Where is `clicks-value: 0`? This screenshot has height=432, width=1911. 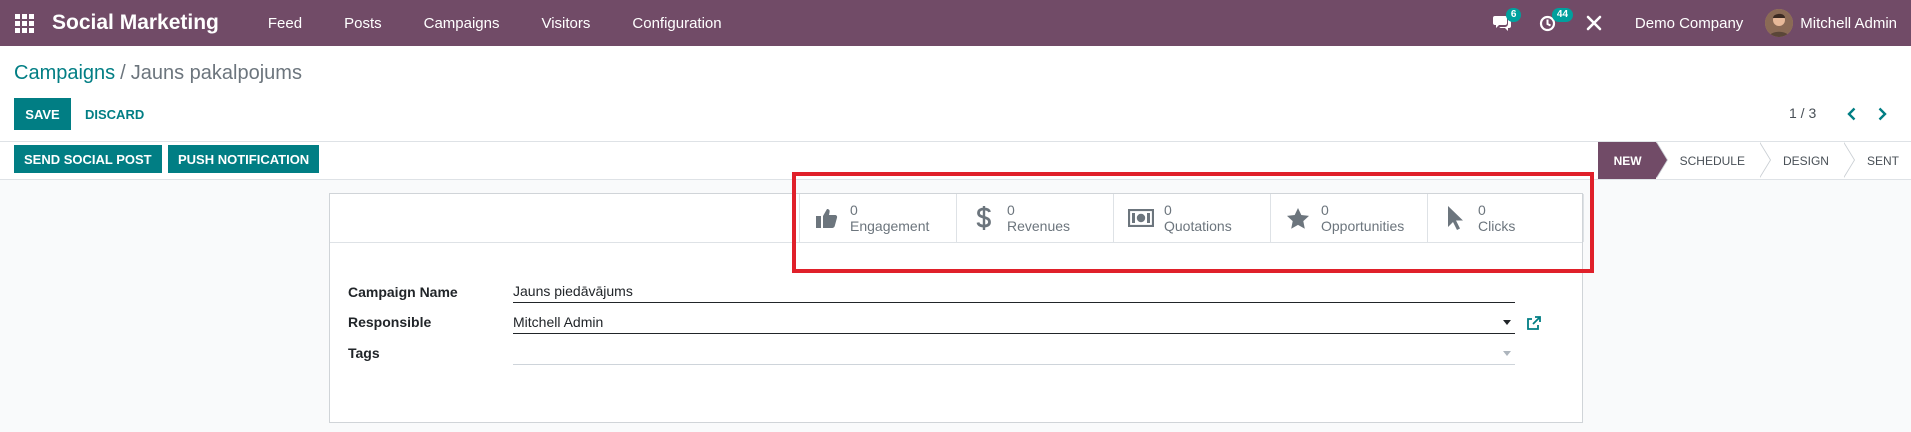
clicks-value: 0 is located at coordinates (1482, 210).